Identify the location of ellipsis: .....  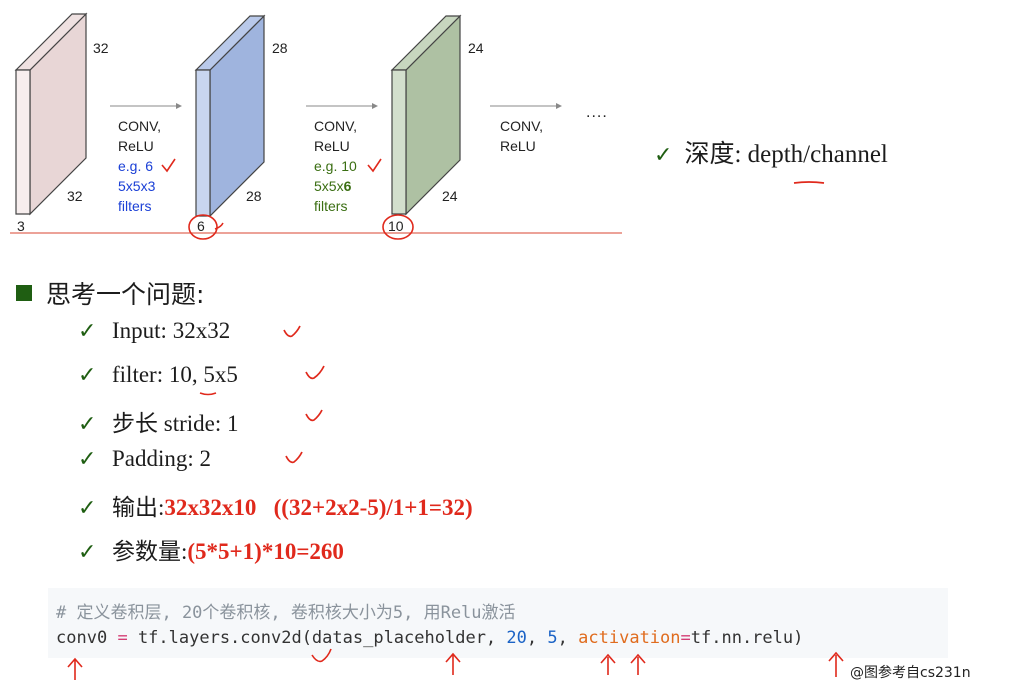
(597, 112).